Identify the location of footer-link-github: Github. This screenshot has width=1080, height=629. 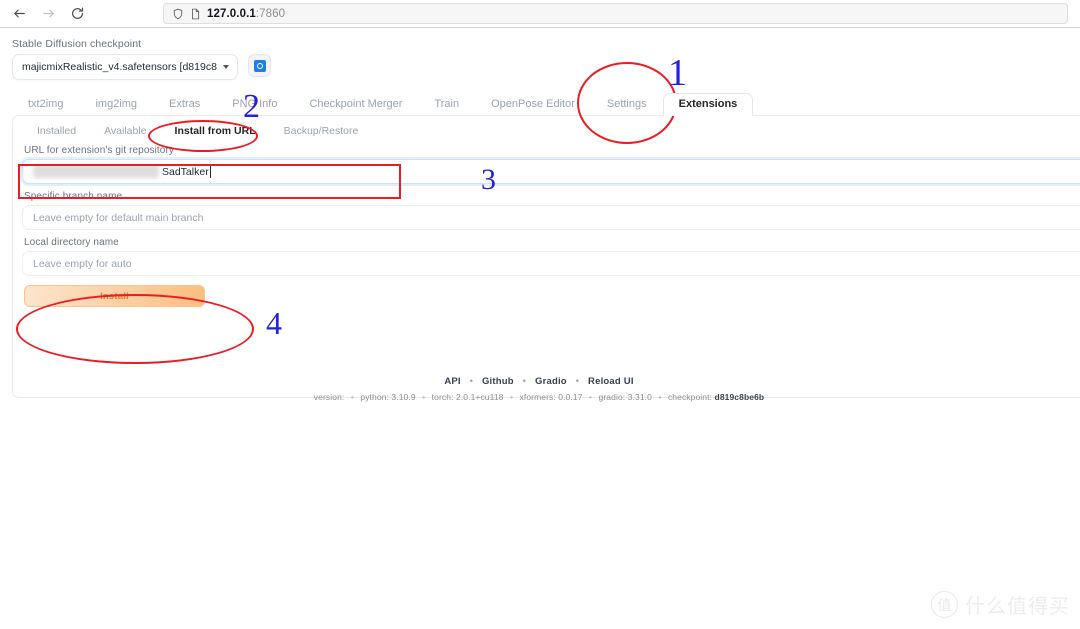
(498, 381).